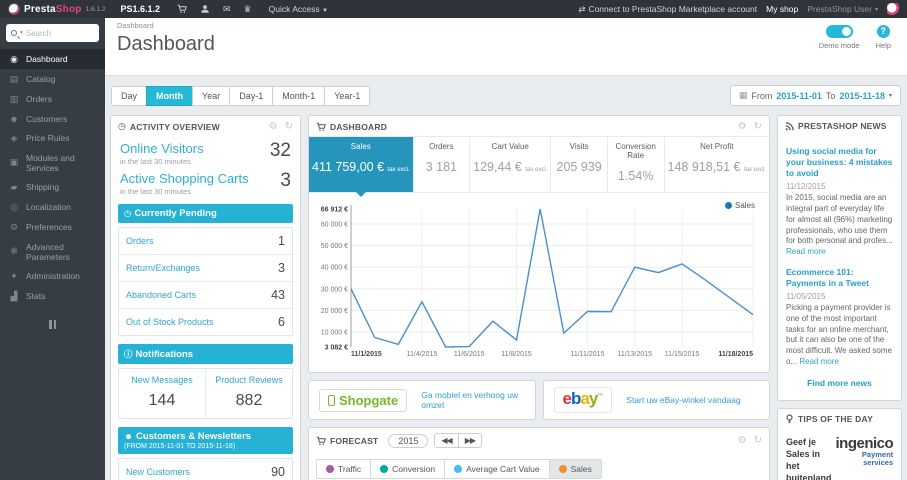 The image size is (907, 480). I want to click on dashboard-panel-title: DASHBOARD, so click(359, 126).